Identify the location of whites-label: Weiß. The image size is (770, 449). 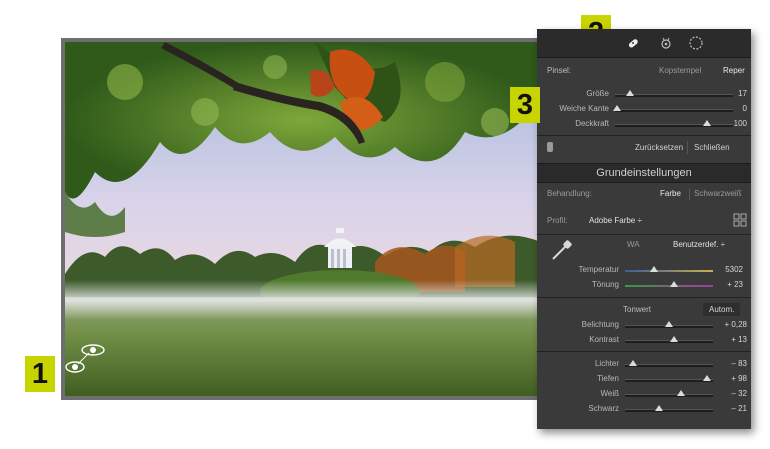
(609, 393).